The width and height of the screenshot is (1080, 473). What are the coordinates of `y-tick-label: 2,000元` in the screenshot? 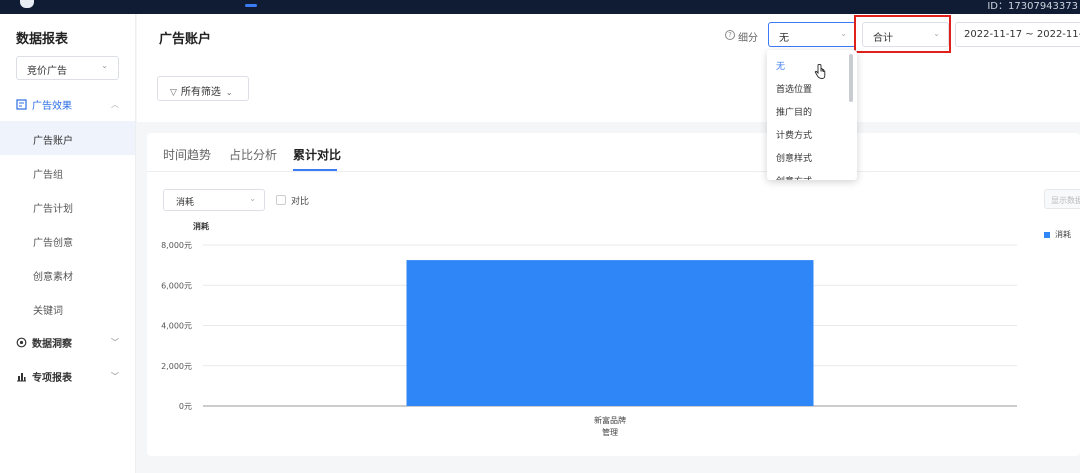 It's located at (176, 366).